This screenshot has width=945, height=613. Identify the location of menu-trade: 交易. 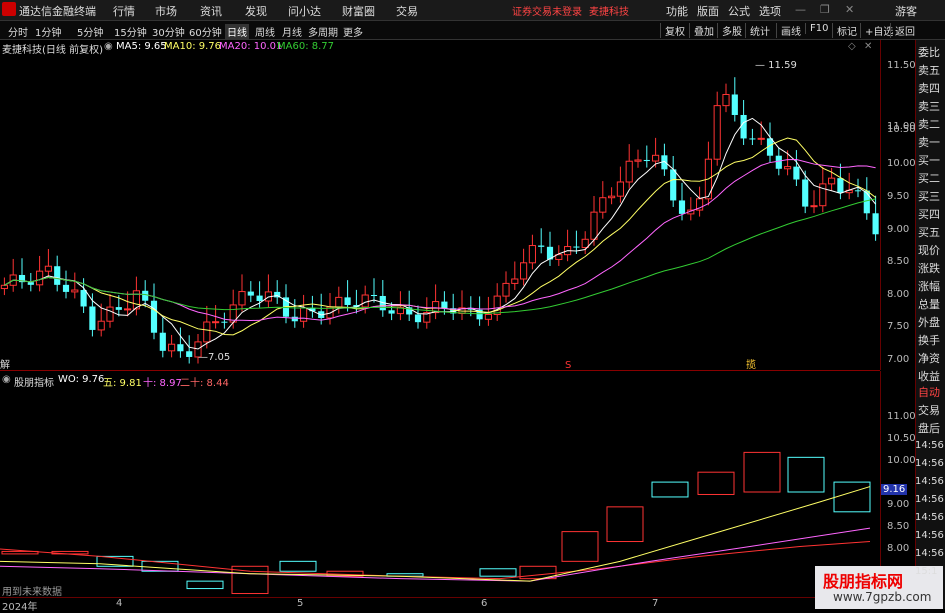
(407, 11).